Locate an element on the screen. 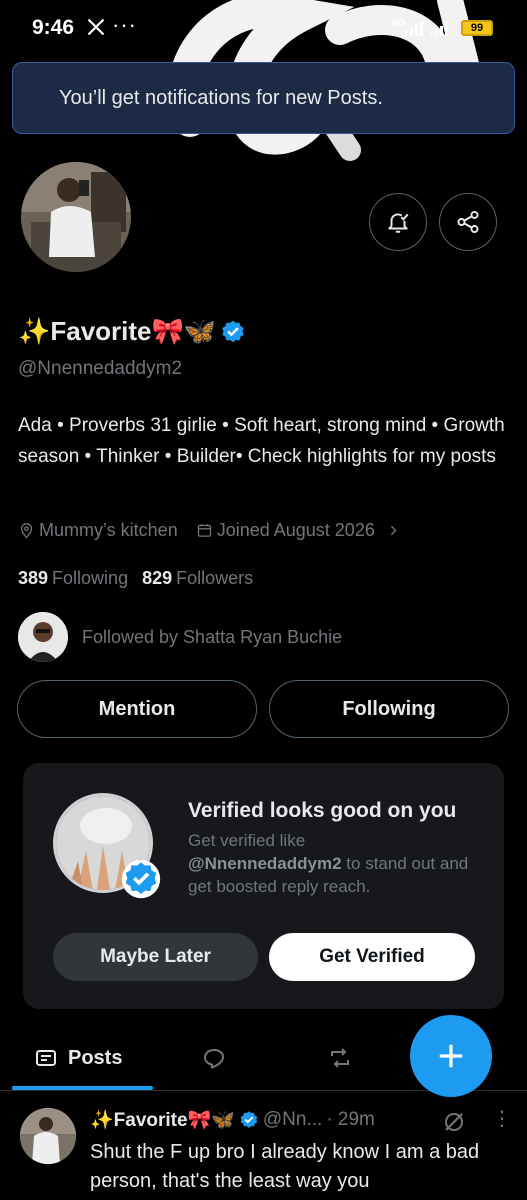 This screenshot has height=1200, width=527. follower-avatar is located at coordinates (43, 637).